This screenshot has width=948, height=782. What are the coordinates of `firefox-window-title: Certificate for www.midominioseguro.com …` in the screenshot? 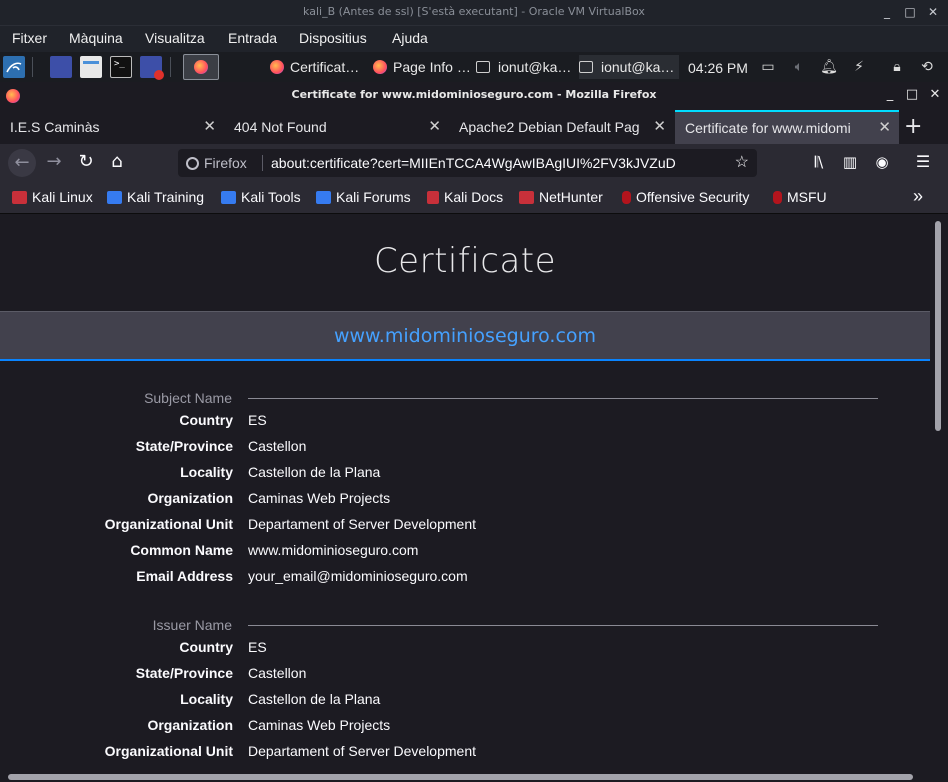 It's located at (474, 94).